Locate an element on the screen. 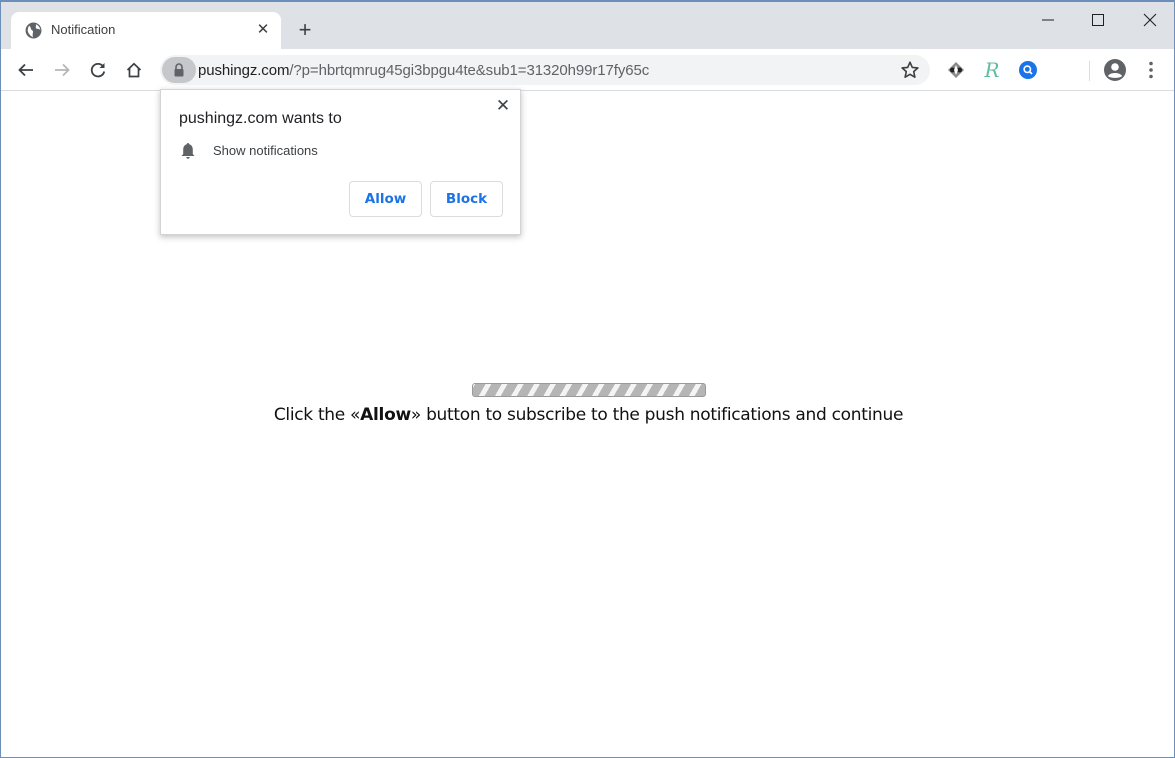 The height and width of the screenshot is (758, 1175). bell-icon is located at coordinates (188, 151).